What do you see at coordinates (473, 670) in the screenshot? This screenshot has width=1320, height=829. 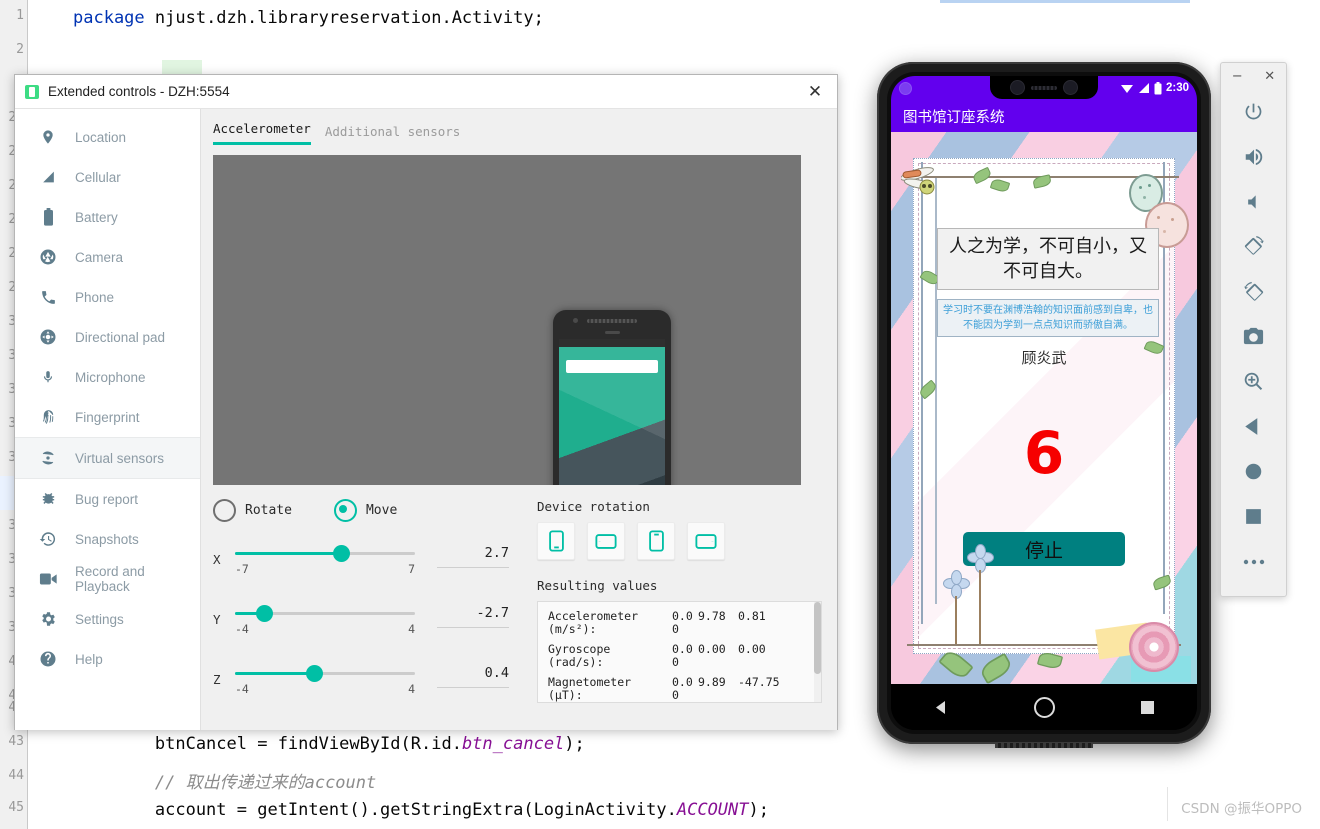 I see `slider-value-field: 0.4` at bounding box center [473, 670].